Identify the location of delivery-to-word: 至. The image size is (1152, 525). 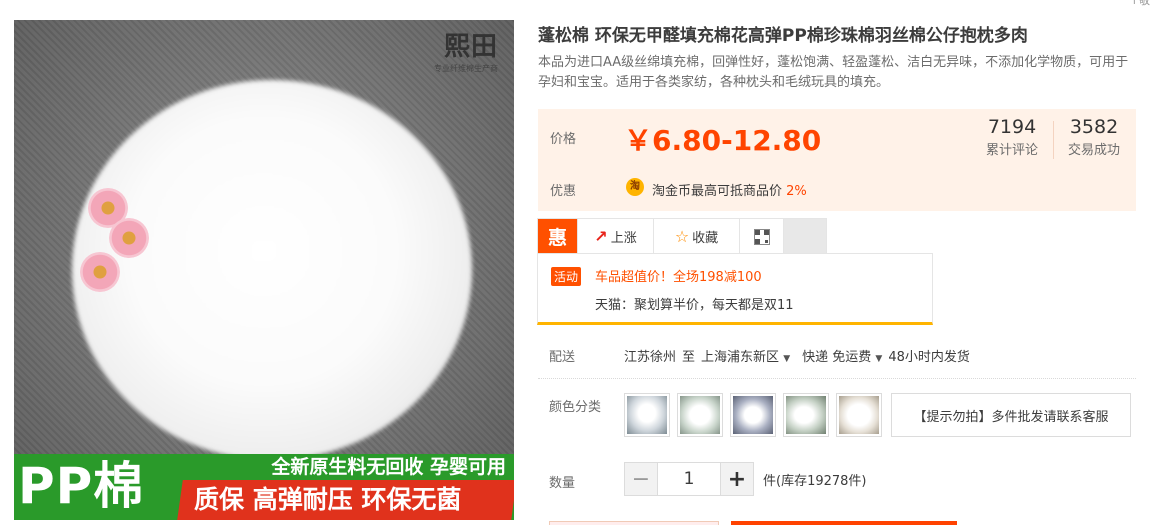
(689, 357).